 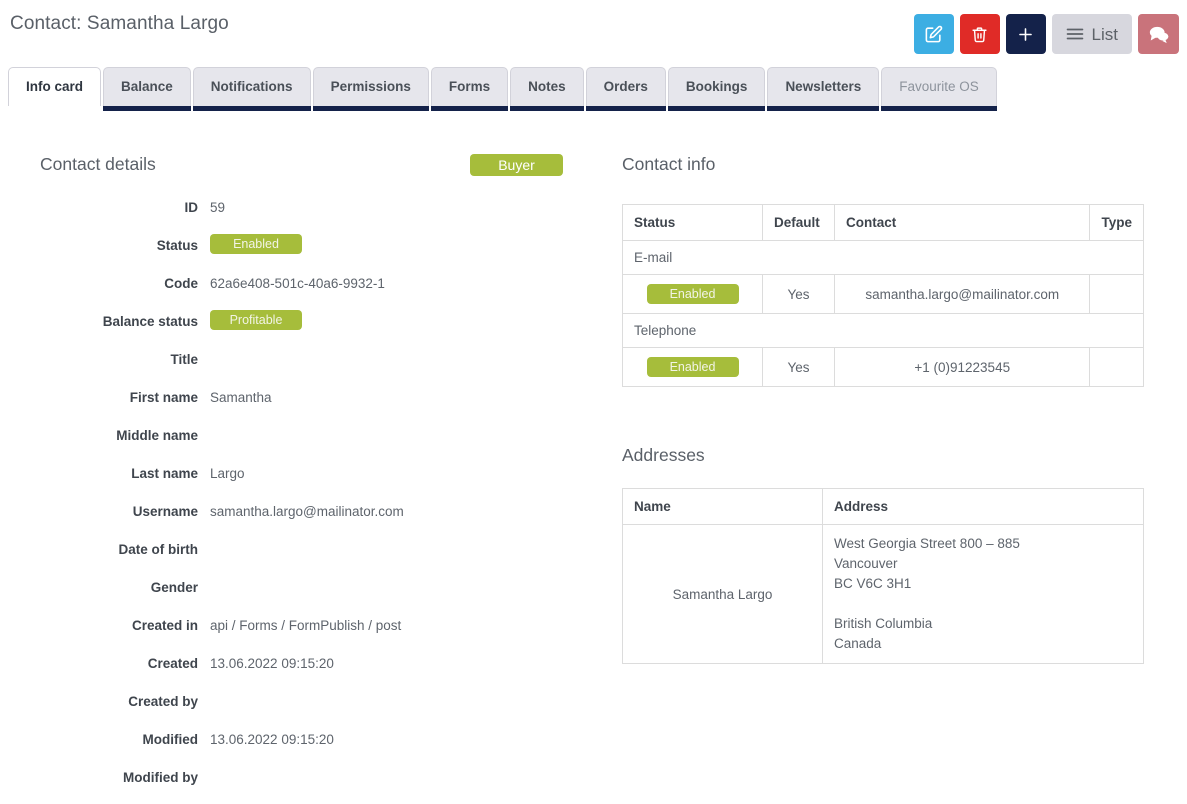 I want to click on tab-bookings: Bookings, so click(x=716, y=89).